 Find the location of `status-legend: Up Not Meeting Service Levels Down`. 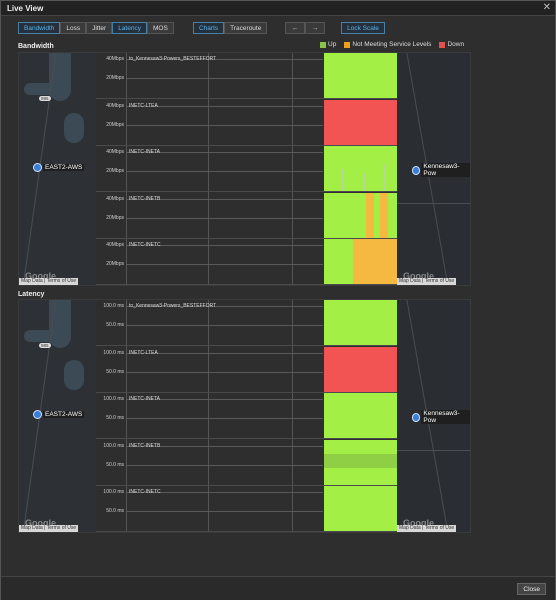

status-legend: Up Not Meeting Service Levels Down is located at coordinates (396, 44).